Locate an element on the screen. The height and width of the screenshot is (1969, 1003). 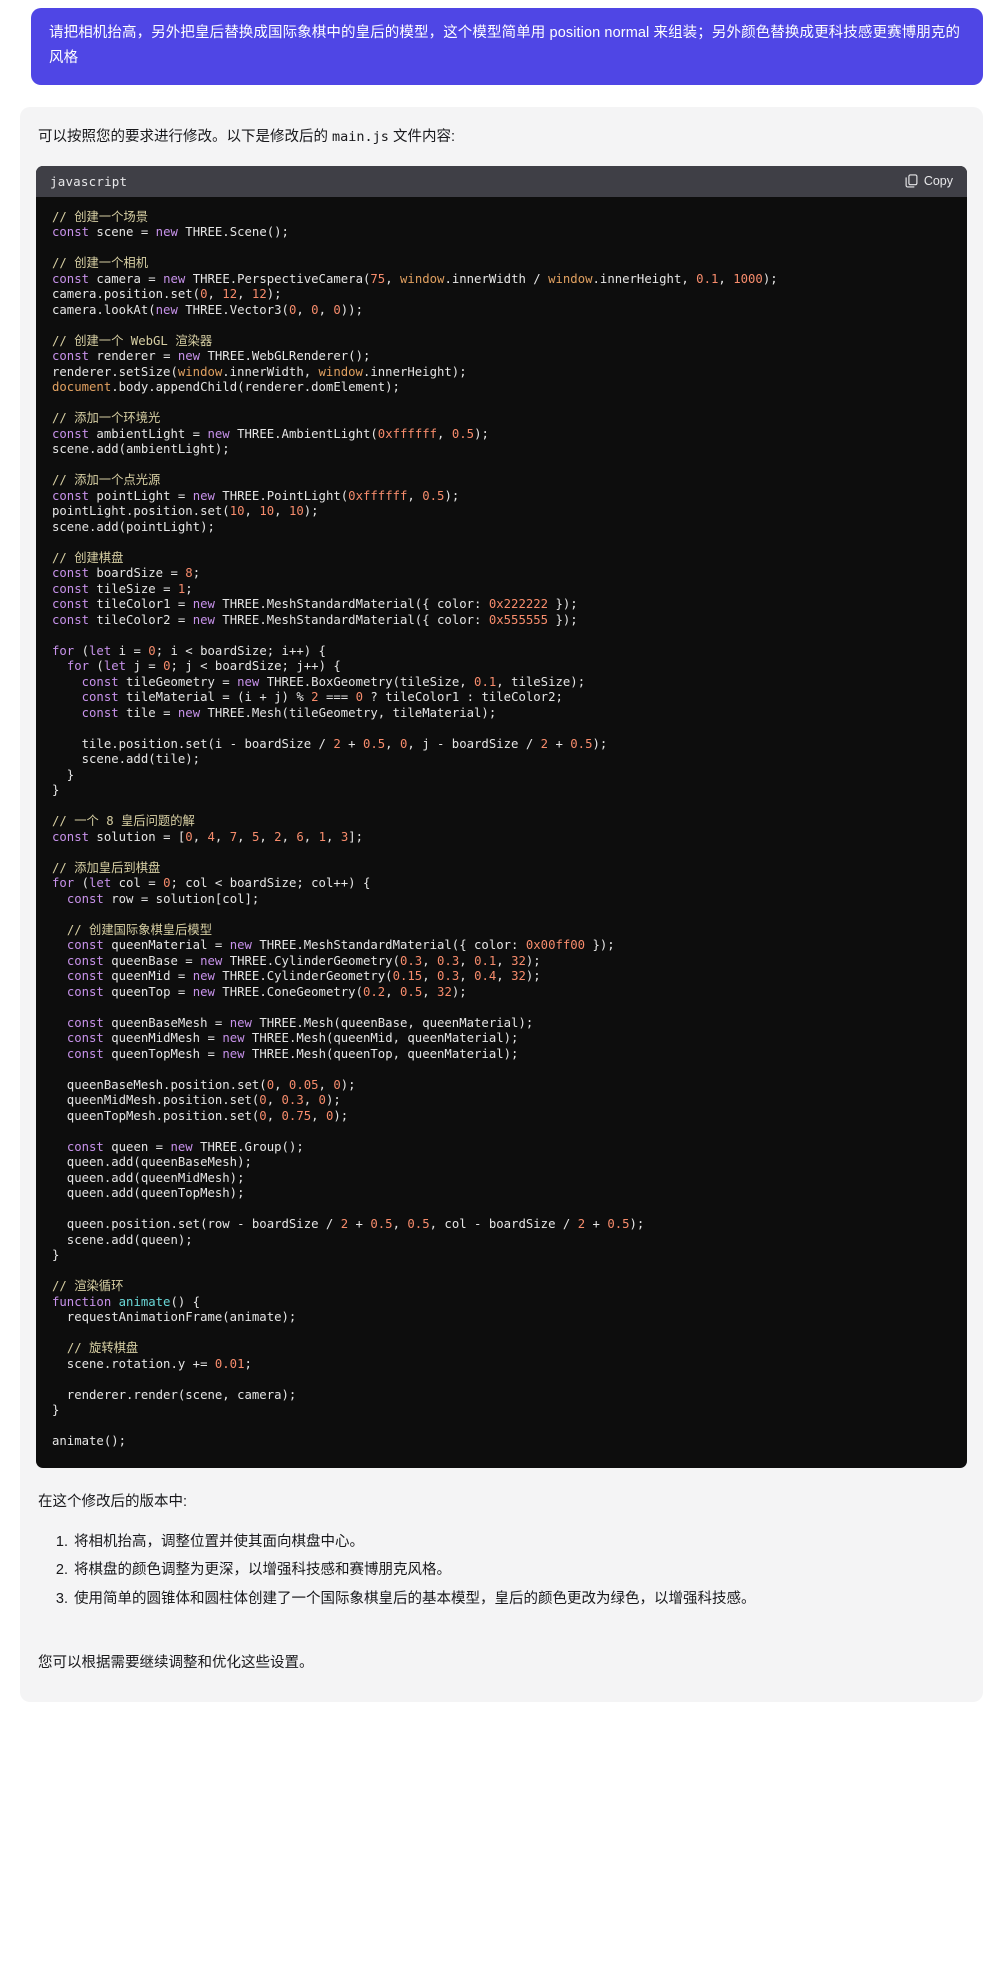
code-token: .body.appendChild(renderer.domElement); is located at coordinates (255, 387).